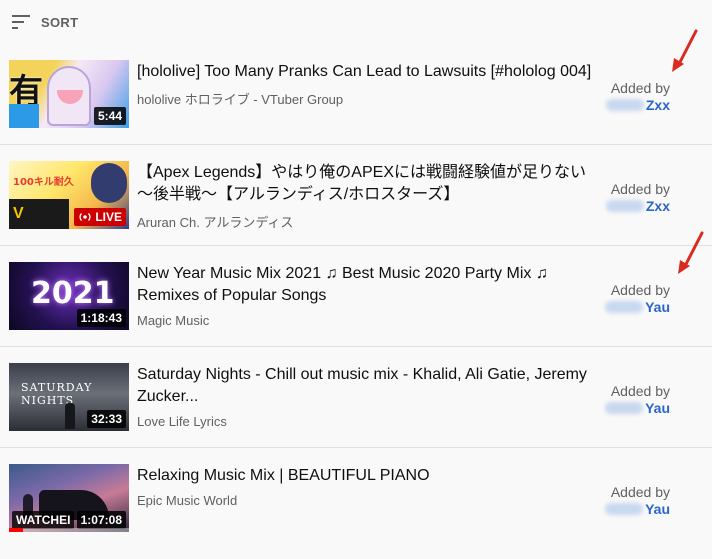  What do you see at coordinates (108, 217) in the screenshot?
I see `live-label: LIVE` at bounding box center [108, 217].